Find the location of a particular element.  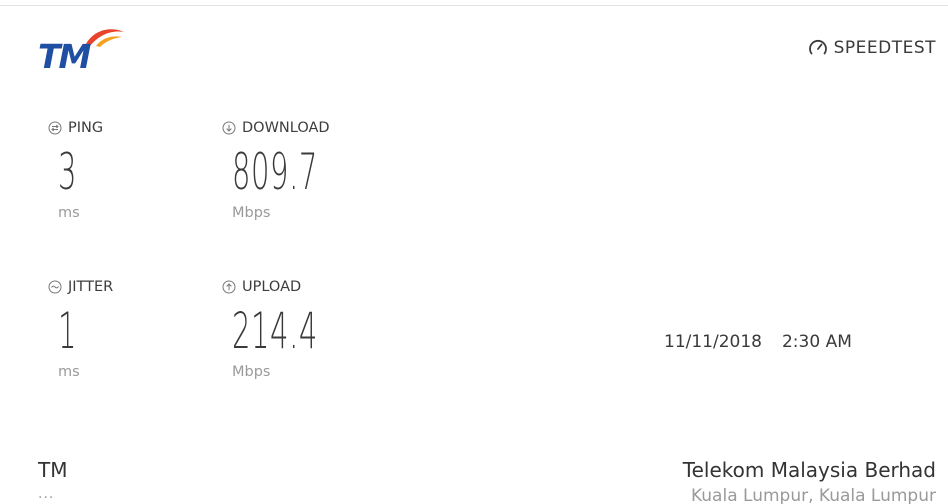

download-metric: DOWNLOAD 809.7 Mbps is located at coordinates (301, 170).